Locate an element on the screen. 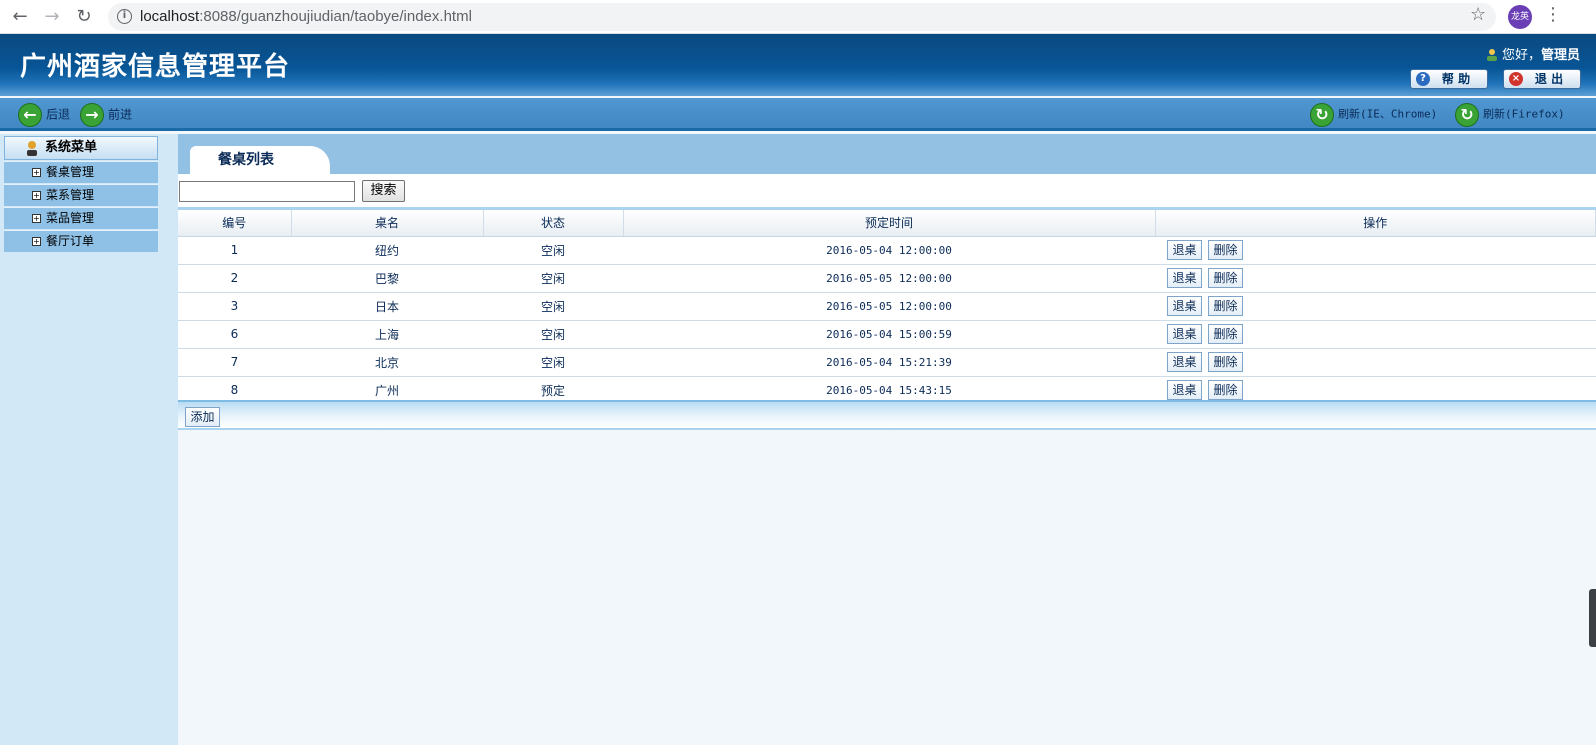 The height and width of the screenshot is (745, 1596). nav-toolbar: ← 后退 → 前进 ↻ 刷新(IE、Chrome) ↻ 刷新(Firefox) is located at coordinates (798, 114).